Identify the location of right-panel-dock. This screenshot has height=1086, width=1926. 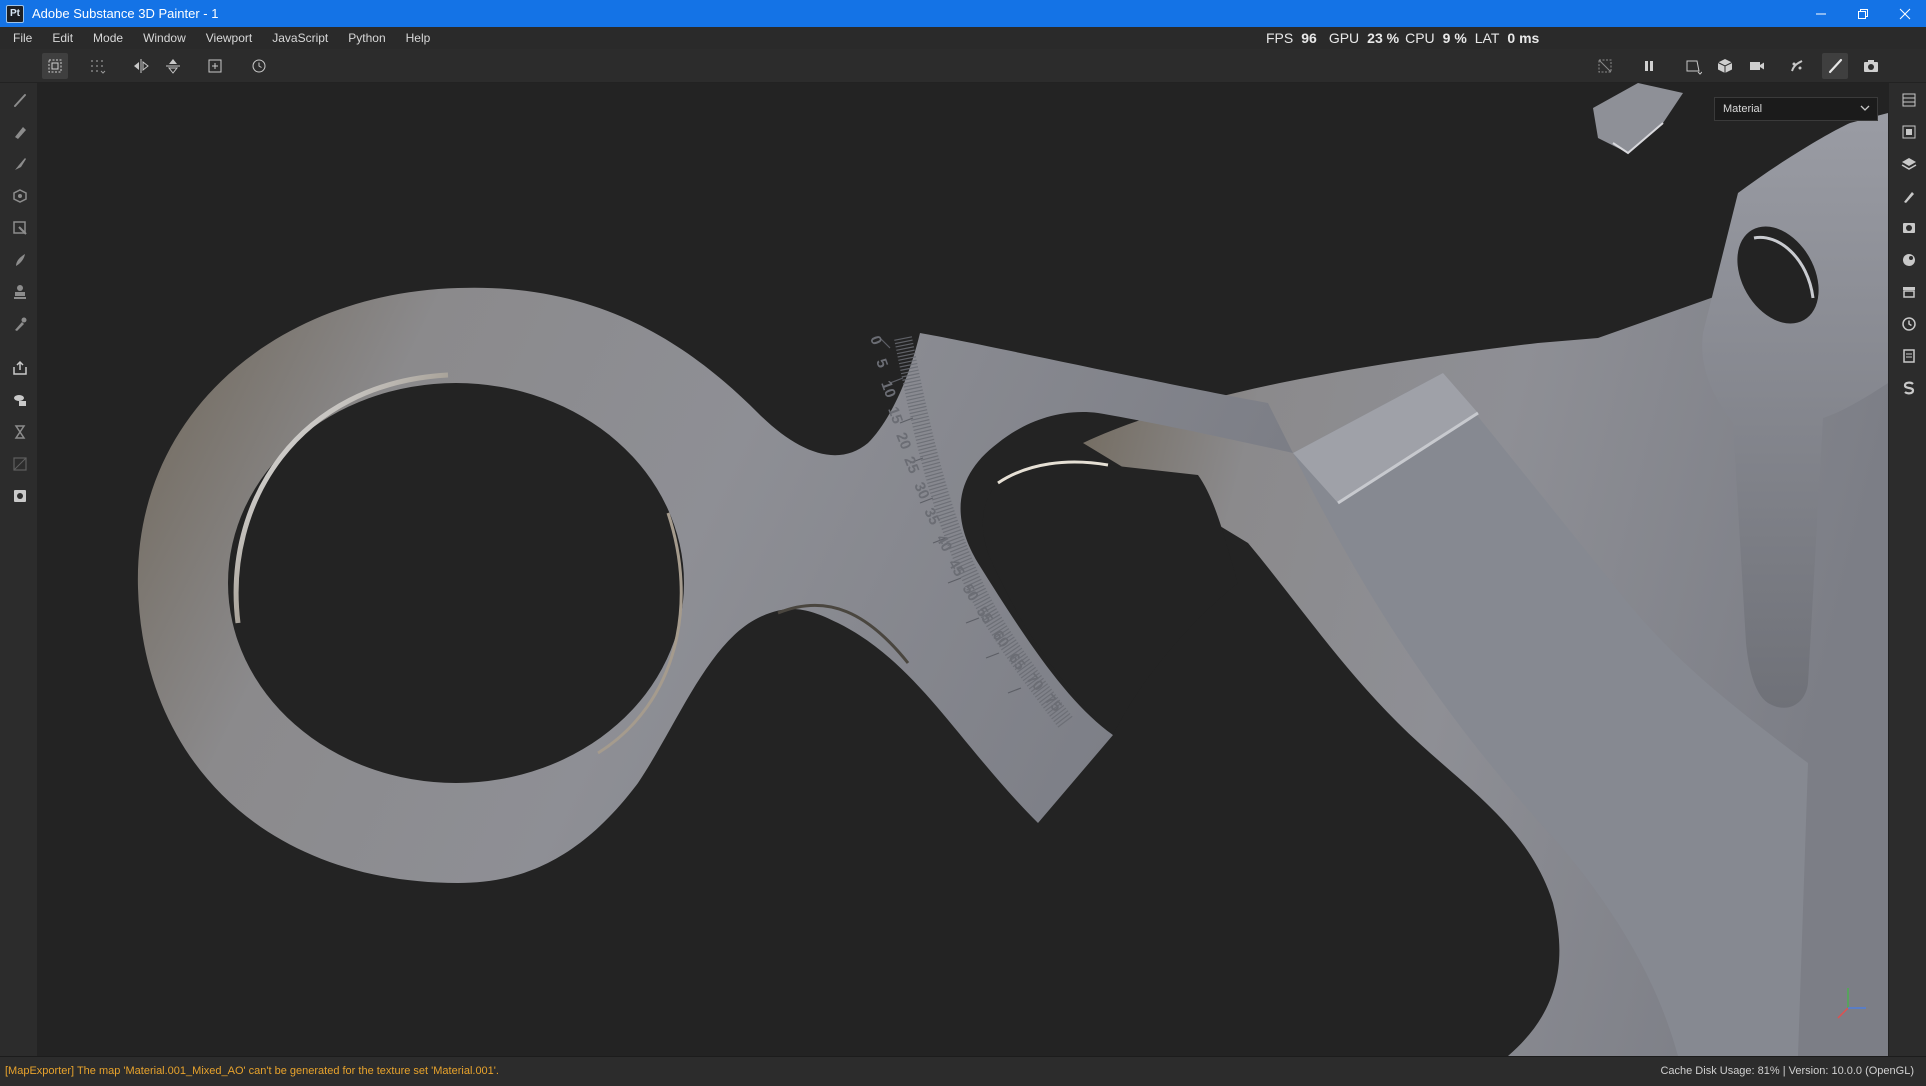
(1907, 569).